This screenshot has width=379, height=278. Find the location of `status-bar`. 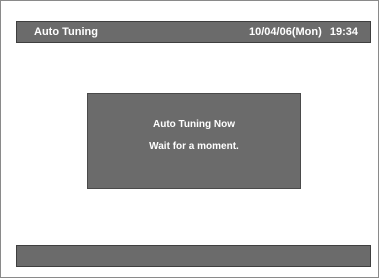

status-bar is located at coordinates (193, 256).